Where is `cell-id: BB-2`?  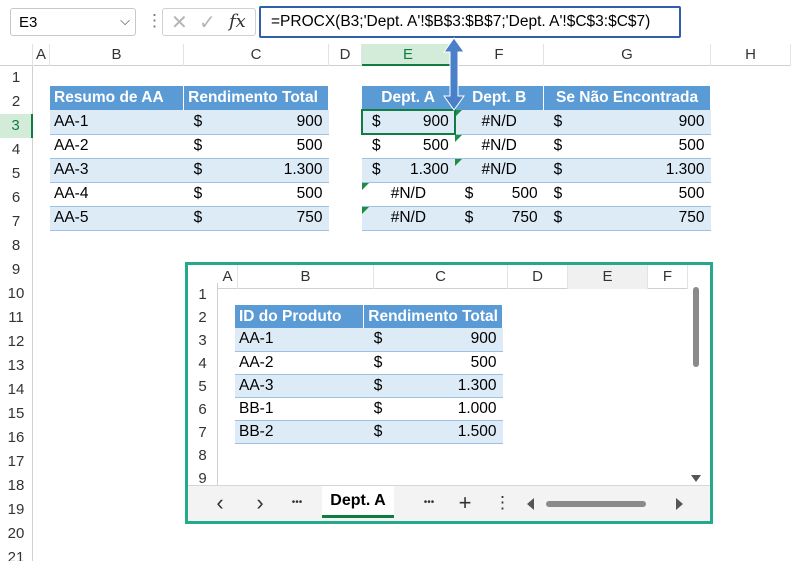
cell-id: BB-2 is located at coordinates (299, 432).